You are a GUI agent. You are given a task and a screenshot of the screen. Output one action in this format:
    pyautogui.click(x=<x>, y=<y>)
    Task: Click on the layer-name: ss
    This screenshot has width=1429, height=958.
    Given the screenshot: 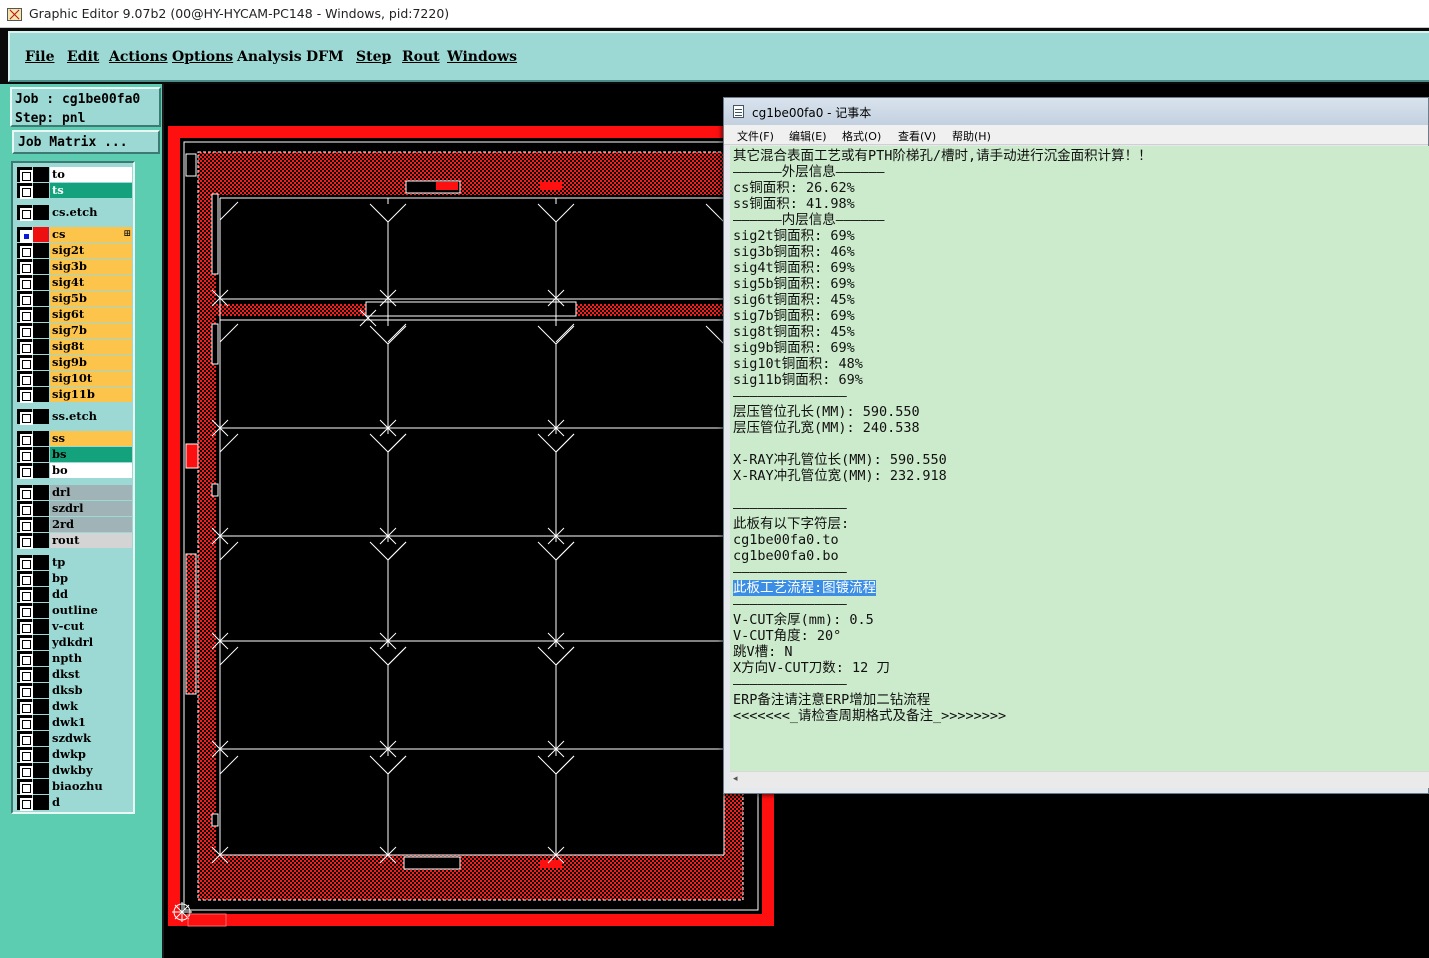 What is the action you would take?
    pyautogui.click(x=91, y=438)
    